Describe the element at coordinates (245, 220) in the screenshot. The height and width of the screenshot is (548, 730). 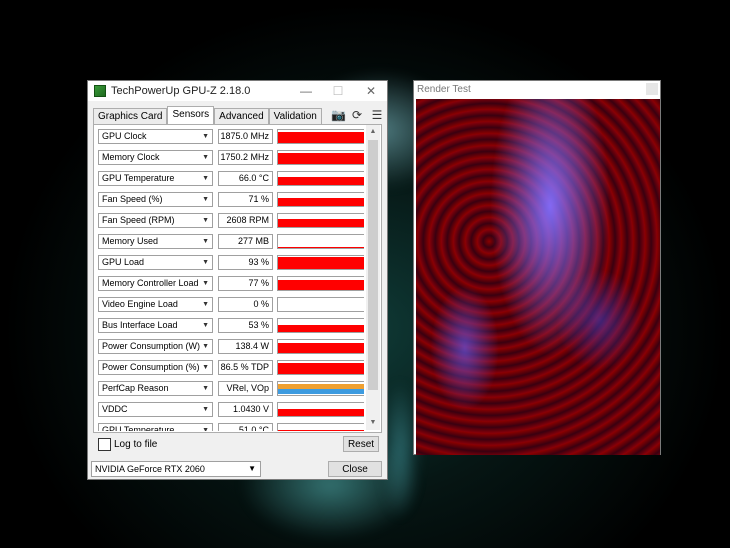
I see `sensor-value: 2608 RPM` at that location.